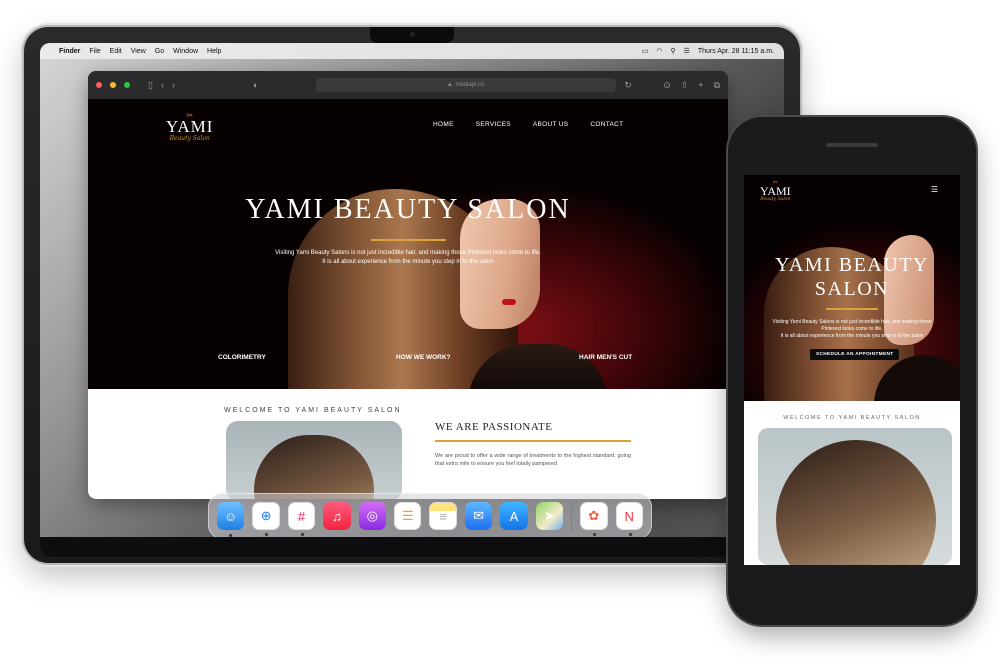 The width and height of the screenshot is (1000, 669). What do you see at coordinates (775, 199) in the screenshot?
I see `mobile-logo-sub-text: Beauty Salon` at bounding box center [775, 199].